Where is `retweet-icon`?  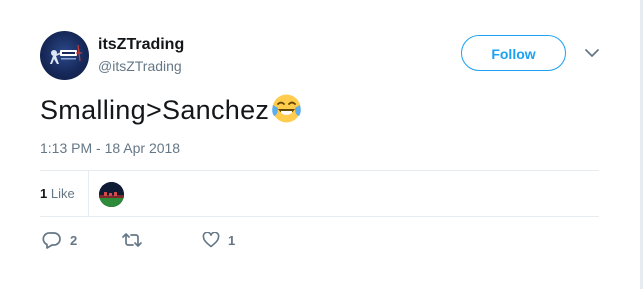
retweet-icon is located at coordinates (132, 240).